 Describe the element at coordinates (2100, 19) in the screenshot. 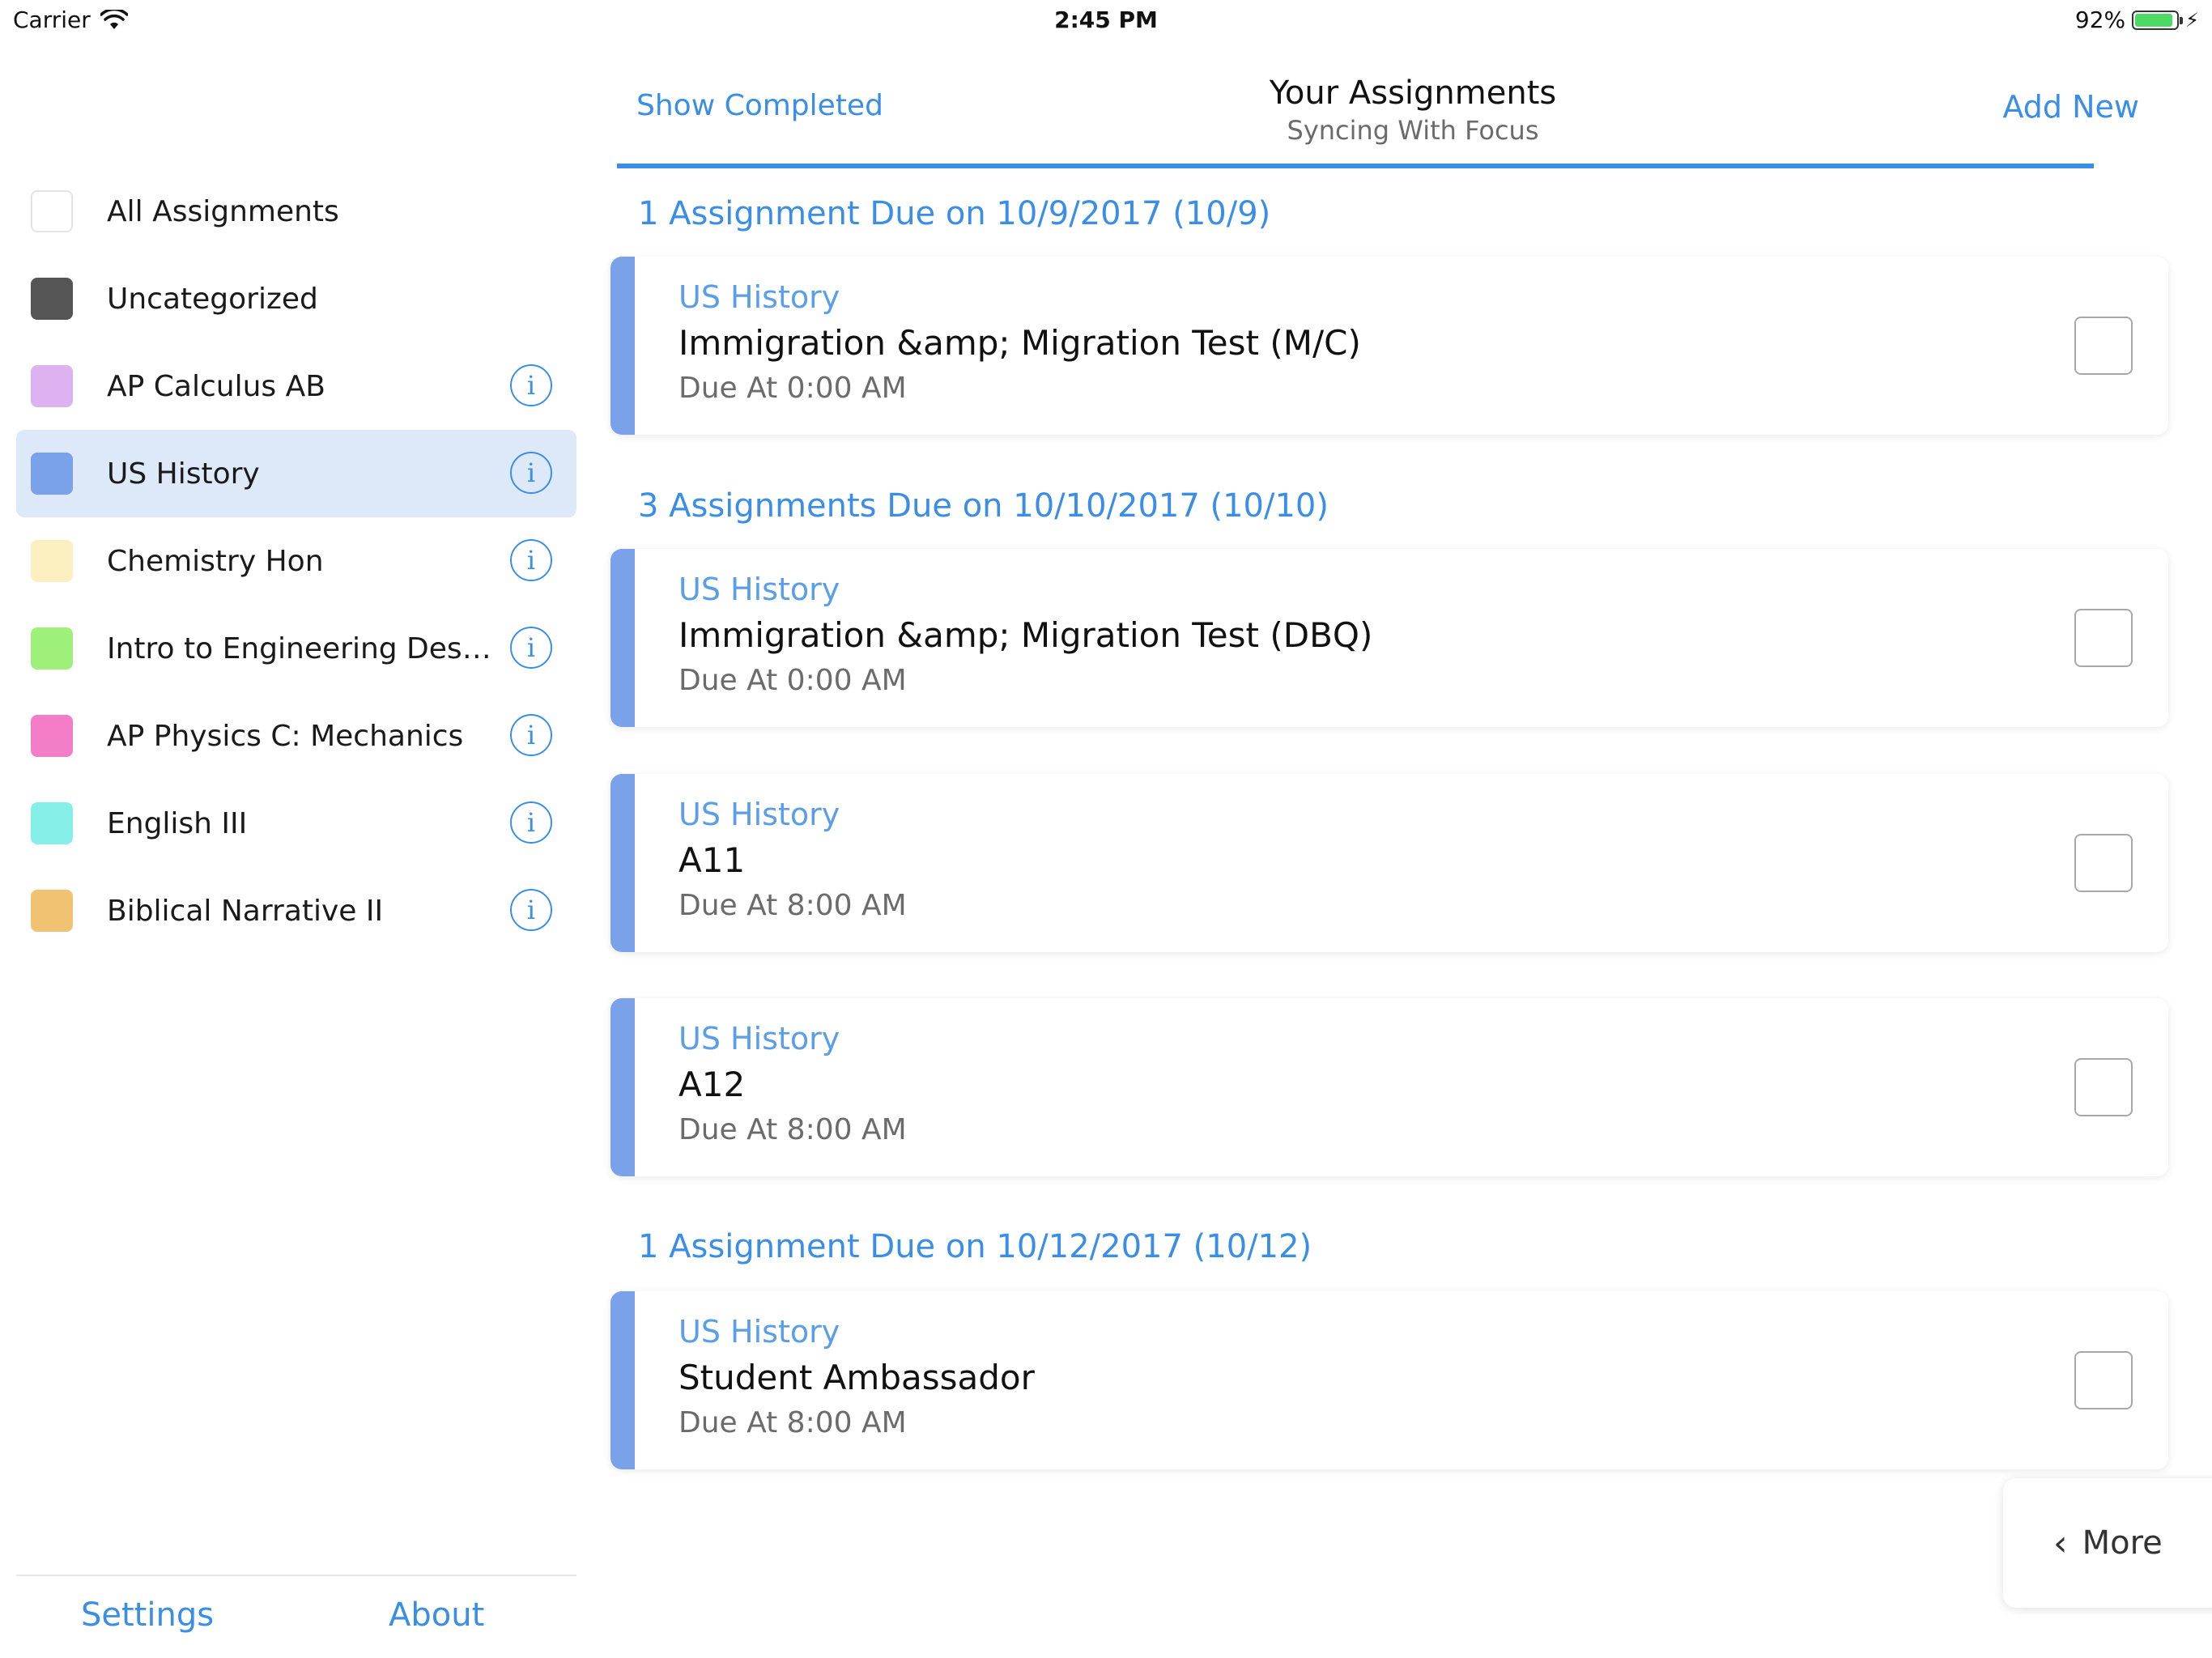

I see `battery-percent: 92%` at that location.